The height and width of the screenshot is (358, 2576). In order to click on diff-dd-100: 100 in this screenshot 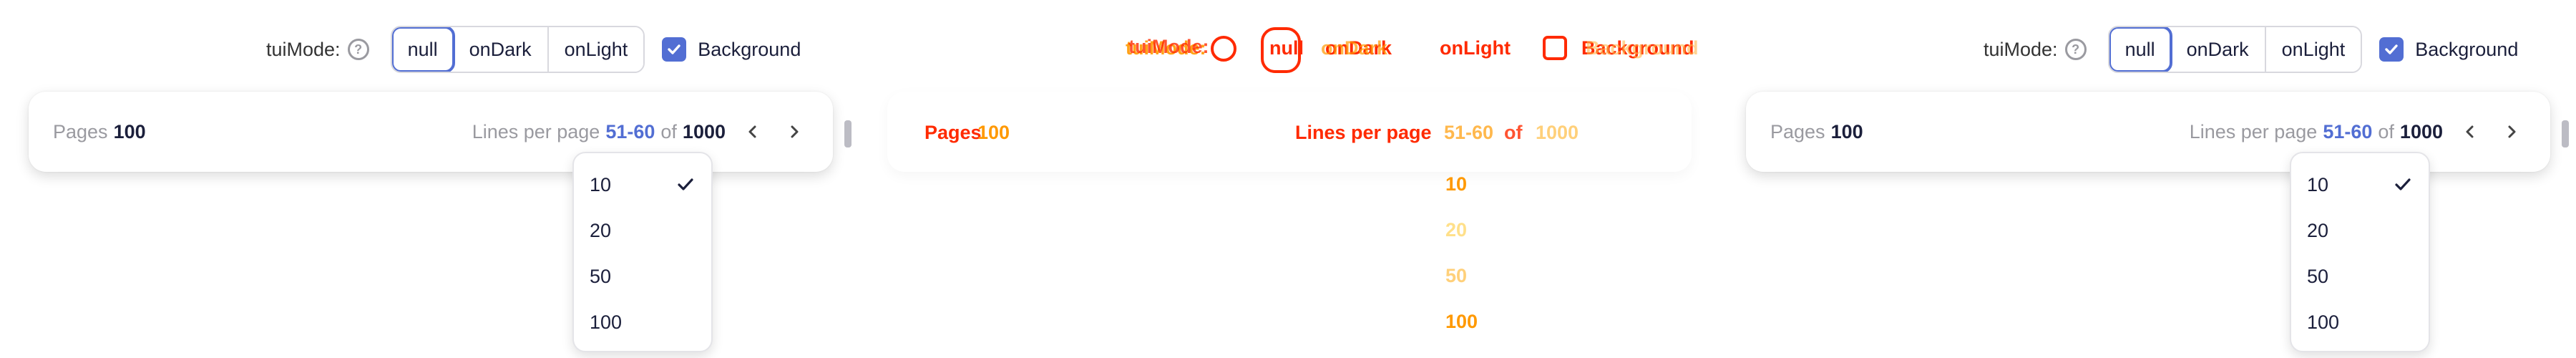, I will do `click(1461, 321)`.